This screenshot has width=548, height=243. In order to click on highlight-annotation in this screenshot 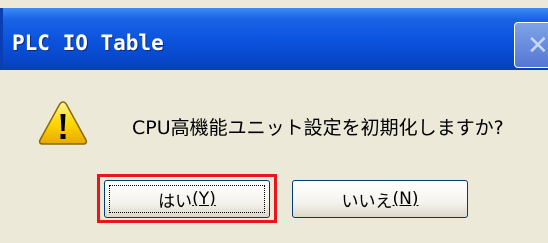, I will do `click(187, 198)`.